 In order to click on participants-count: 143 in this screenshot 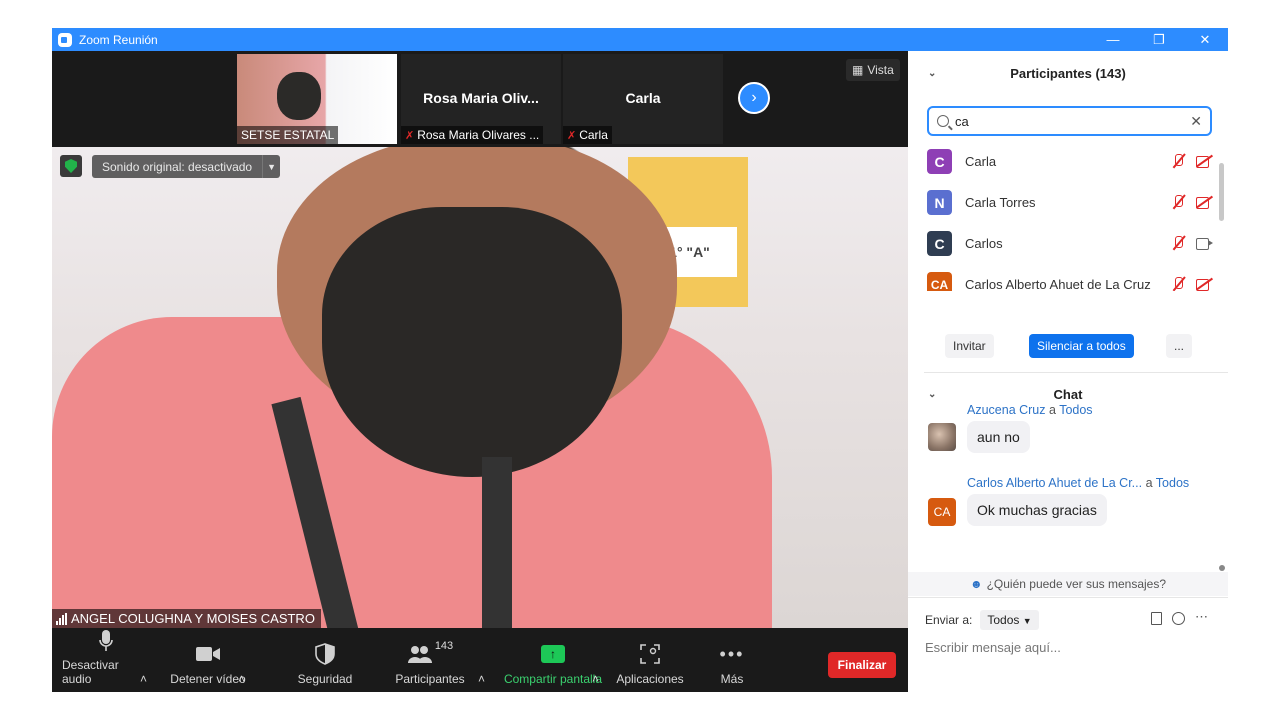, I will do `click(444, 646)`.